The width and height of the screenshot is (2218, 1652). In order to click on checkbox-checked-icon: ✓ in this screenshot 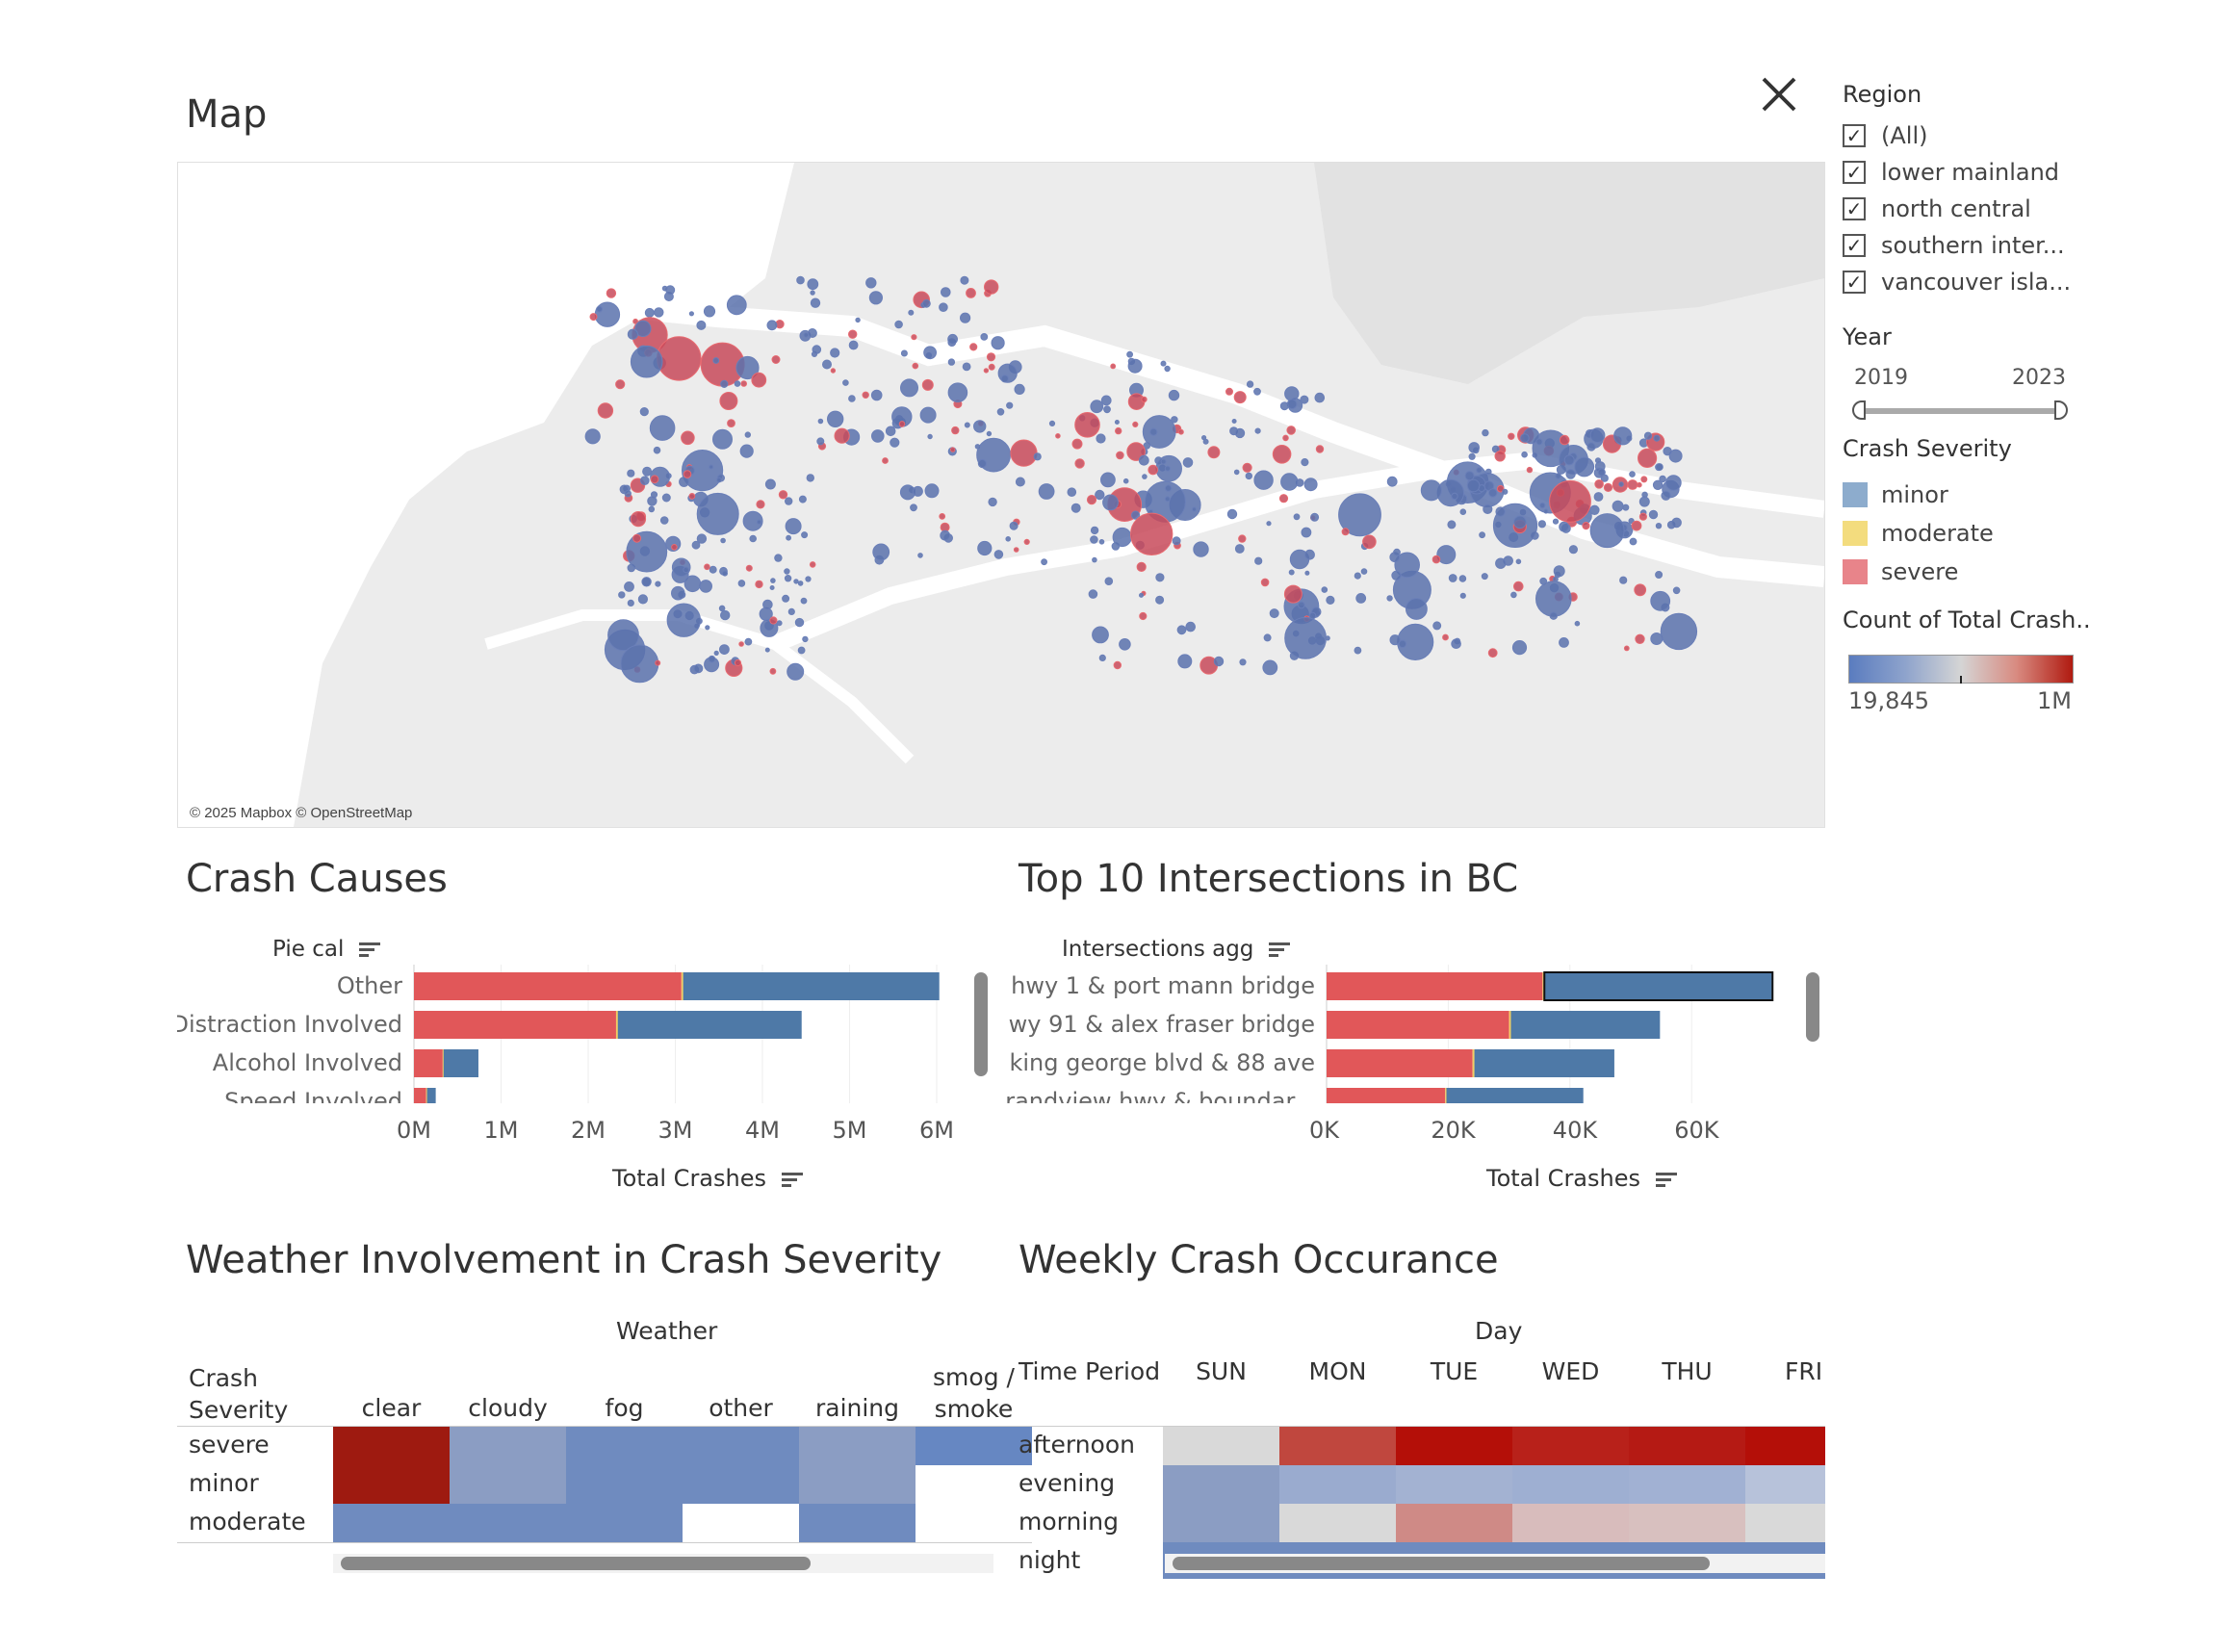, I will do `click(1855, 245)`.